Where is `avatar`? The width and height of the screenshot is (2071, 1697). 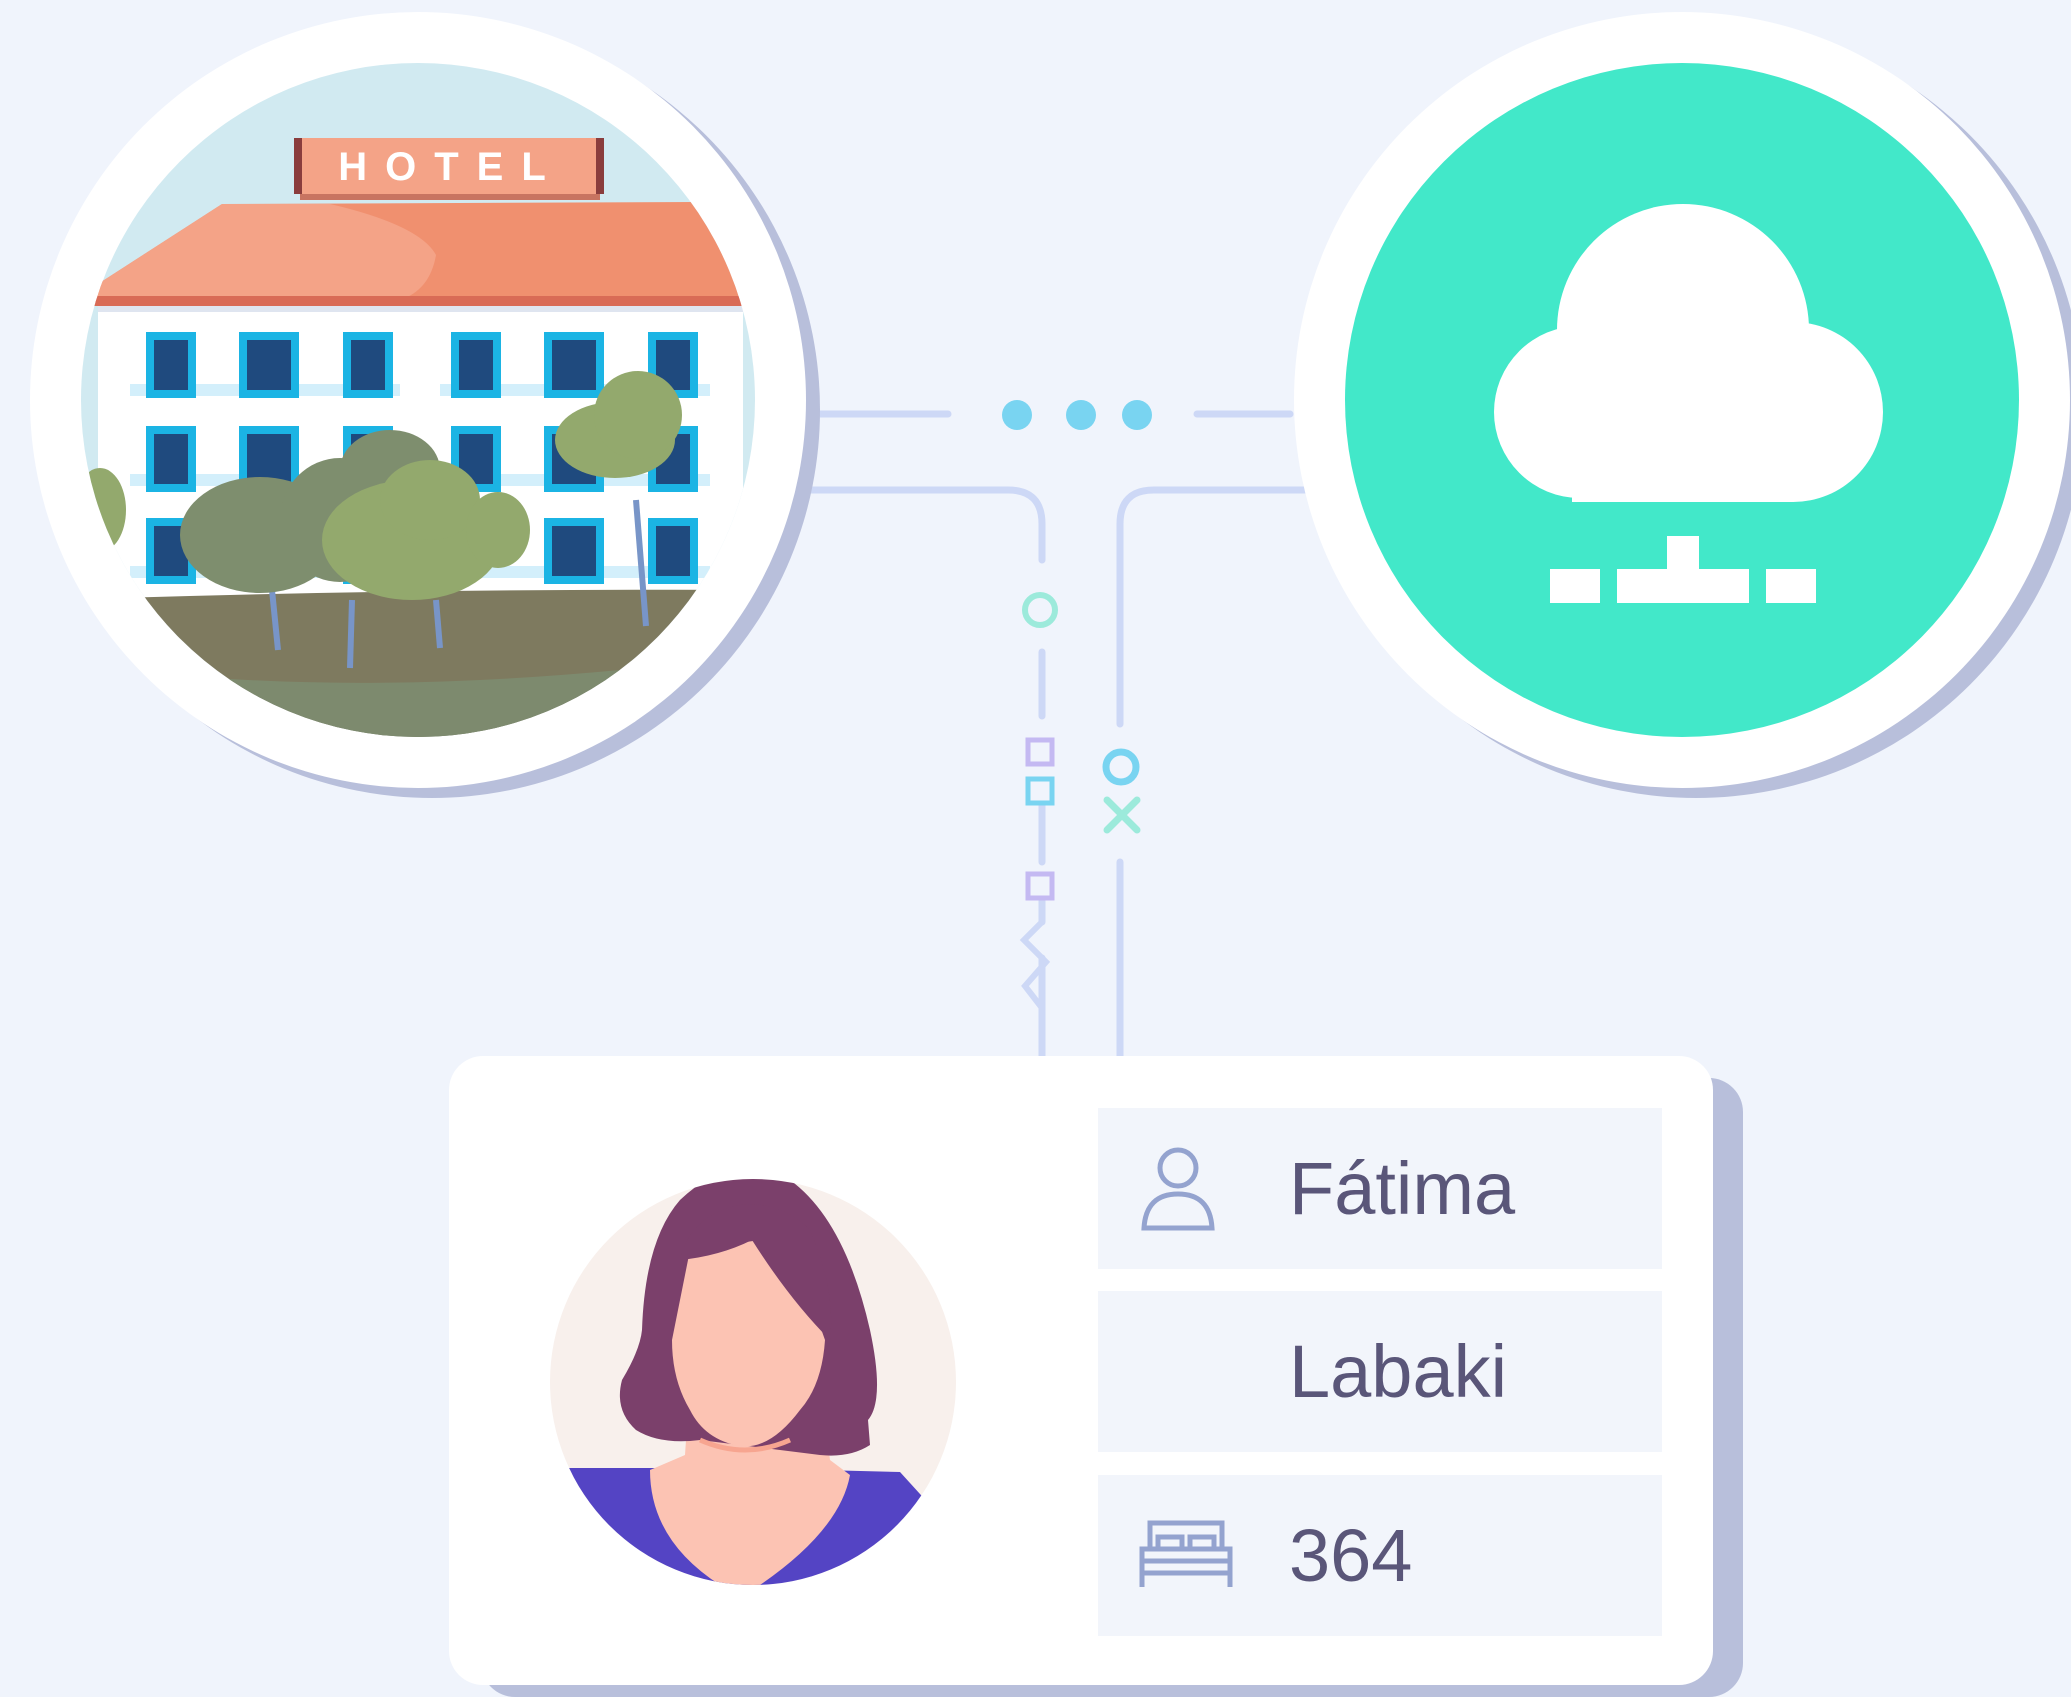 avatar is located at coordinates (753, 1382).